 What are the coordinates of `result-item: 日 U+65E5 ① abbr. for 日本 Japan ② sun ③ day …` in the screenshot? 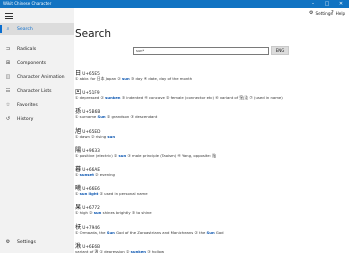 It's located at (211, 77).